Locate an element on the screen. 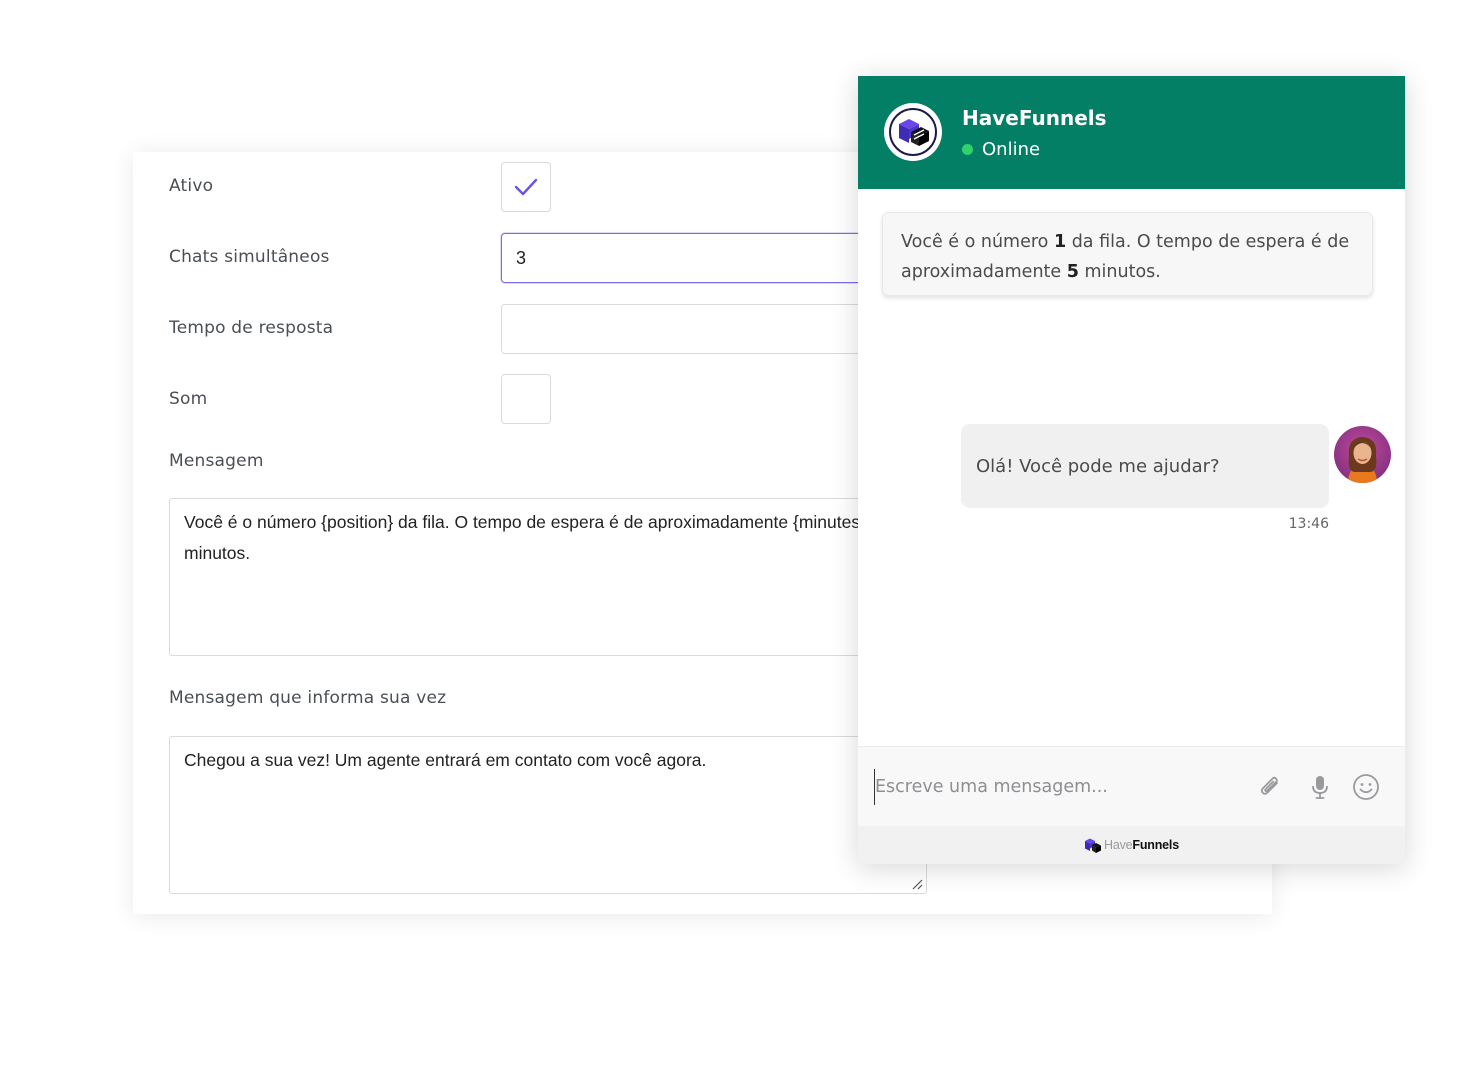  resize-handle-icon is located at coordinates (917, 884).